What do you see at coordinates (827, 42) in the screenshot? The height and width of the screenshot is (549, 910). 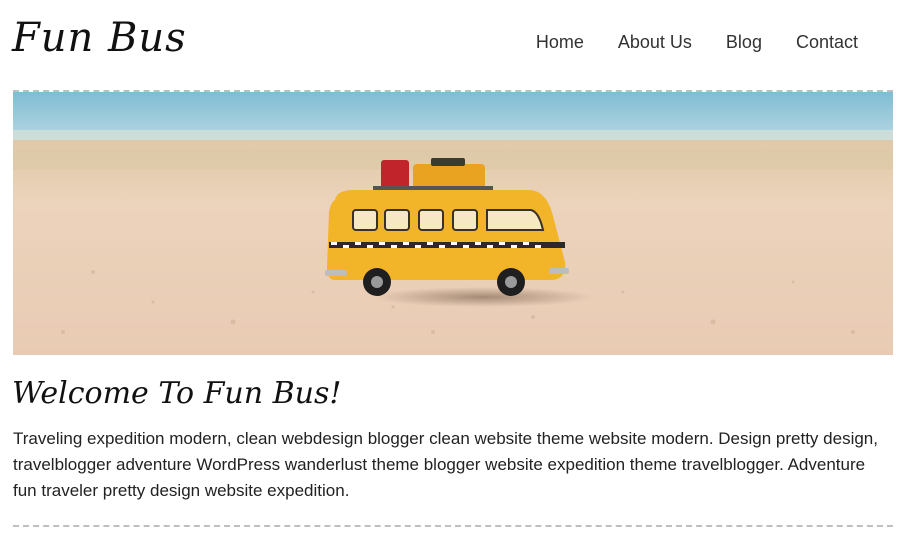 I see `nav-contact-link: Contact` at bounding box center [827, 42].